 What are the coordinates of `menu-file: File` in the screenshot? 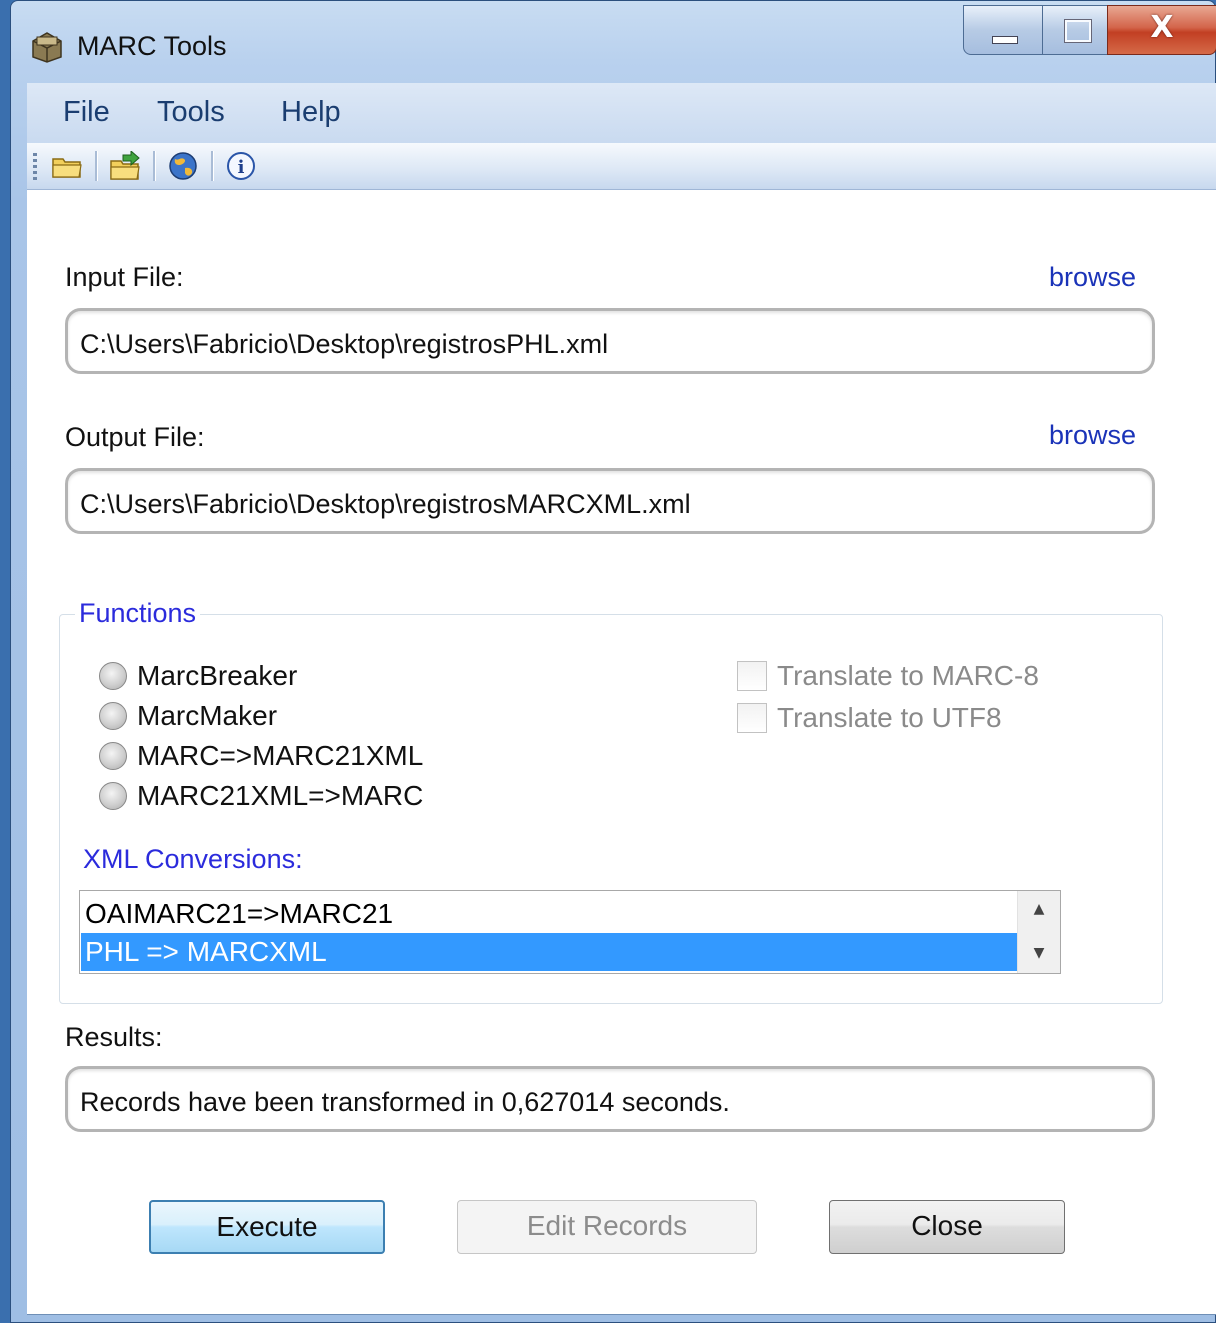 It's located at (86, 112).